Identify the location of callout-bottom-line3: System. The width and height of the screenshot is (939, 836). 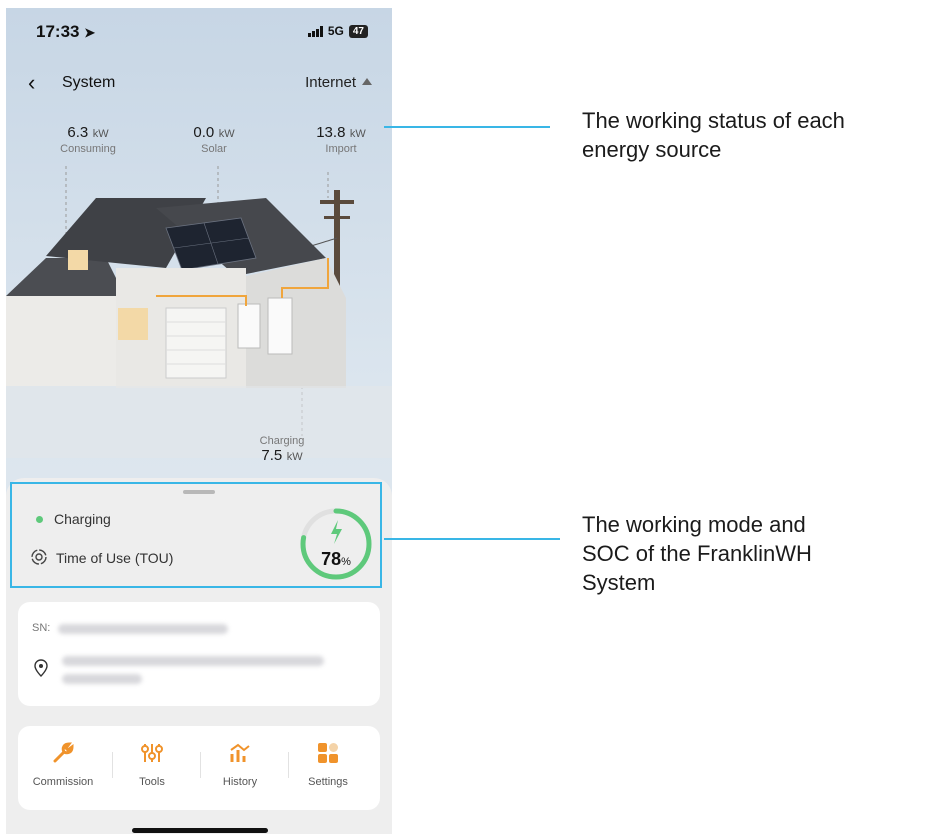
(619, 582).